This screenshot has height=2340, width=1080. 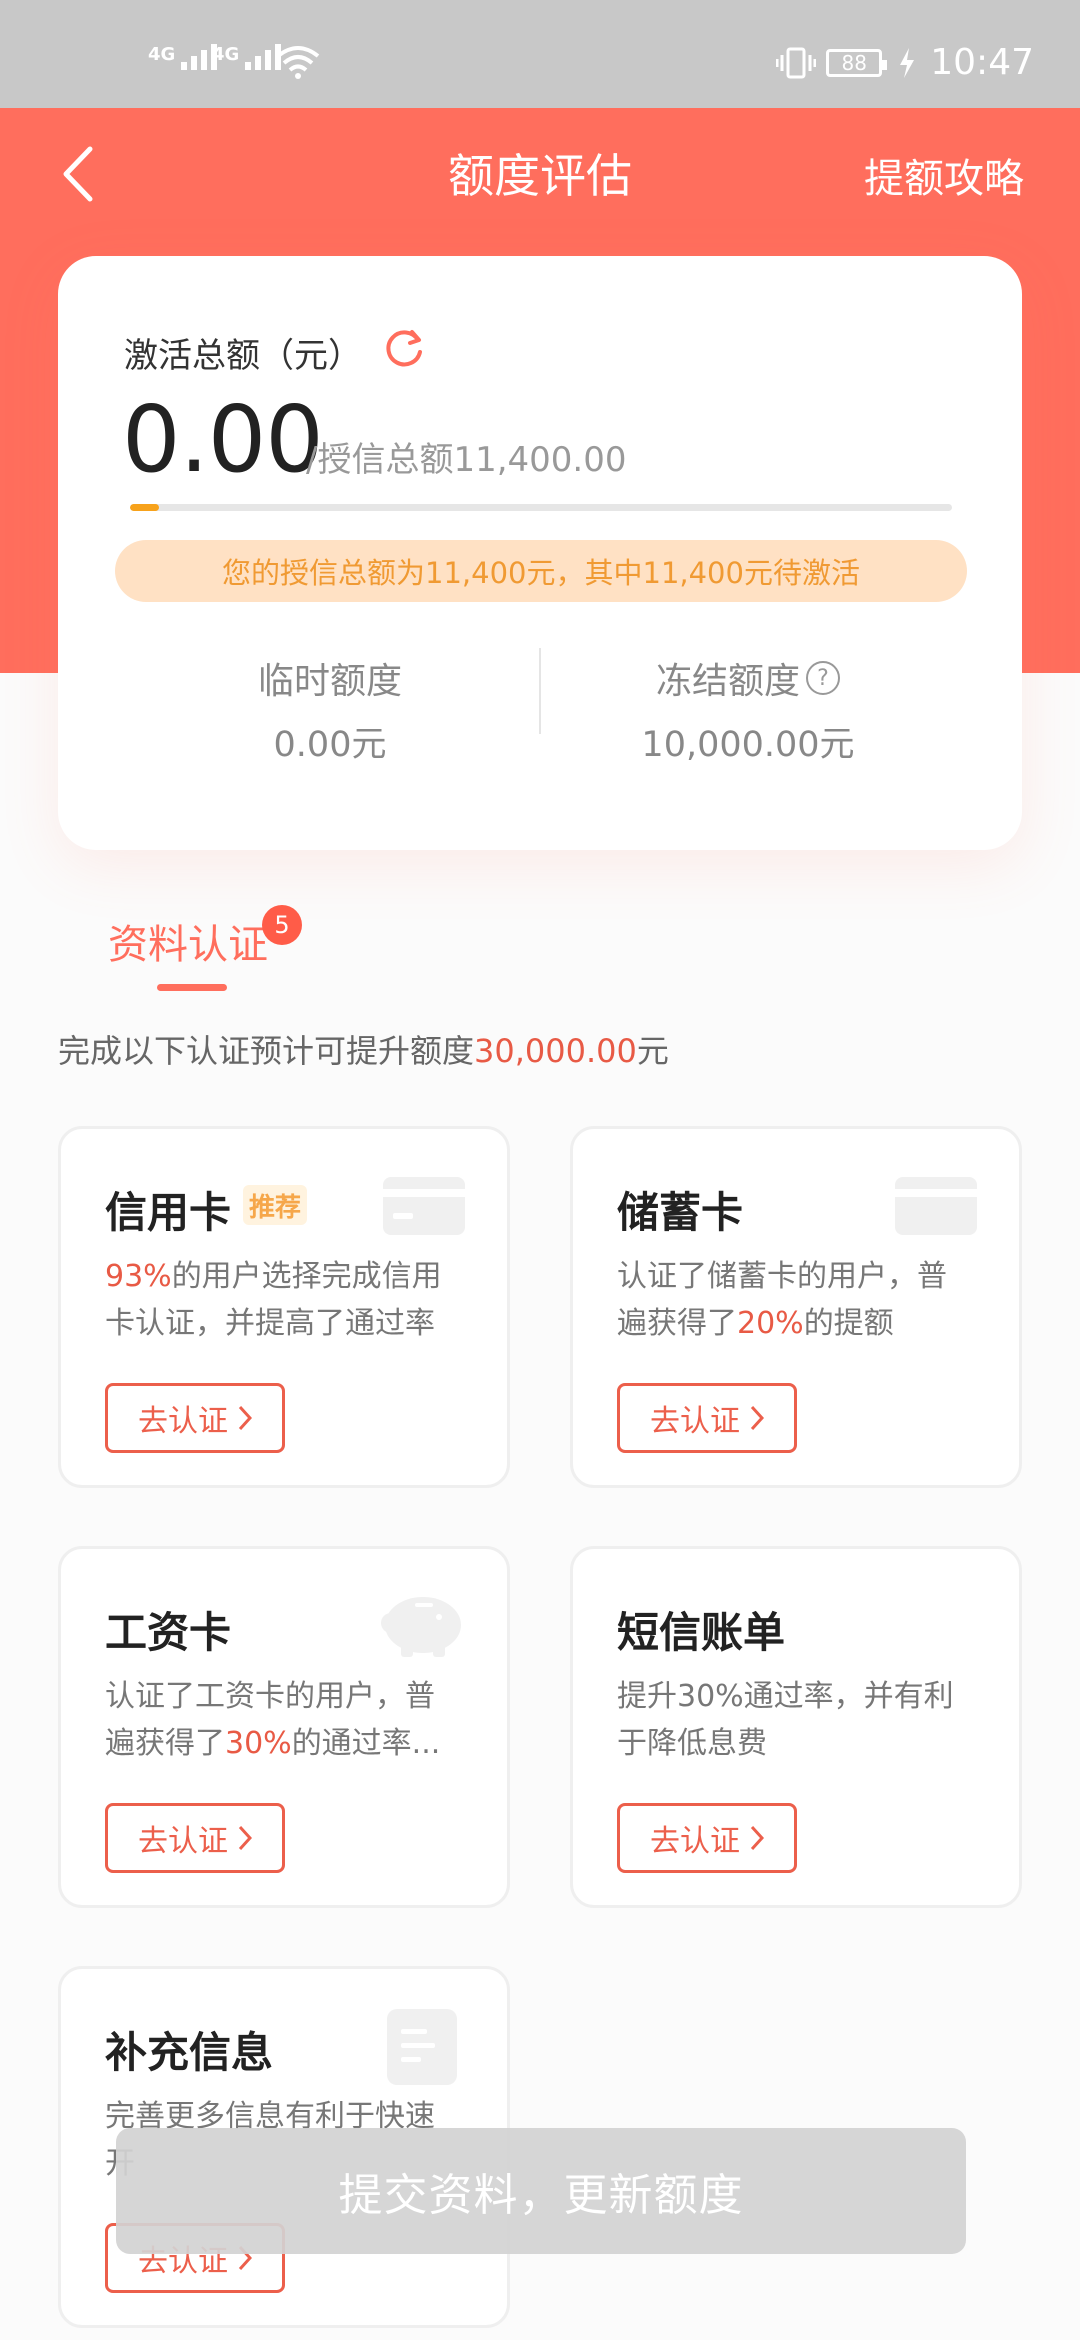 I want to click on battery-icon: 88, so click(x=857, y=62).